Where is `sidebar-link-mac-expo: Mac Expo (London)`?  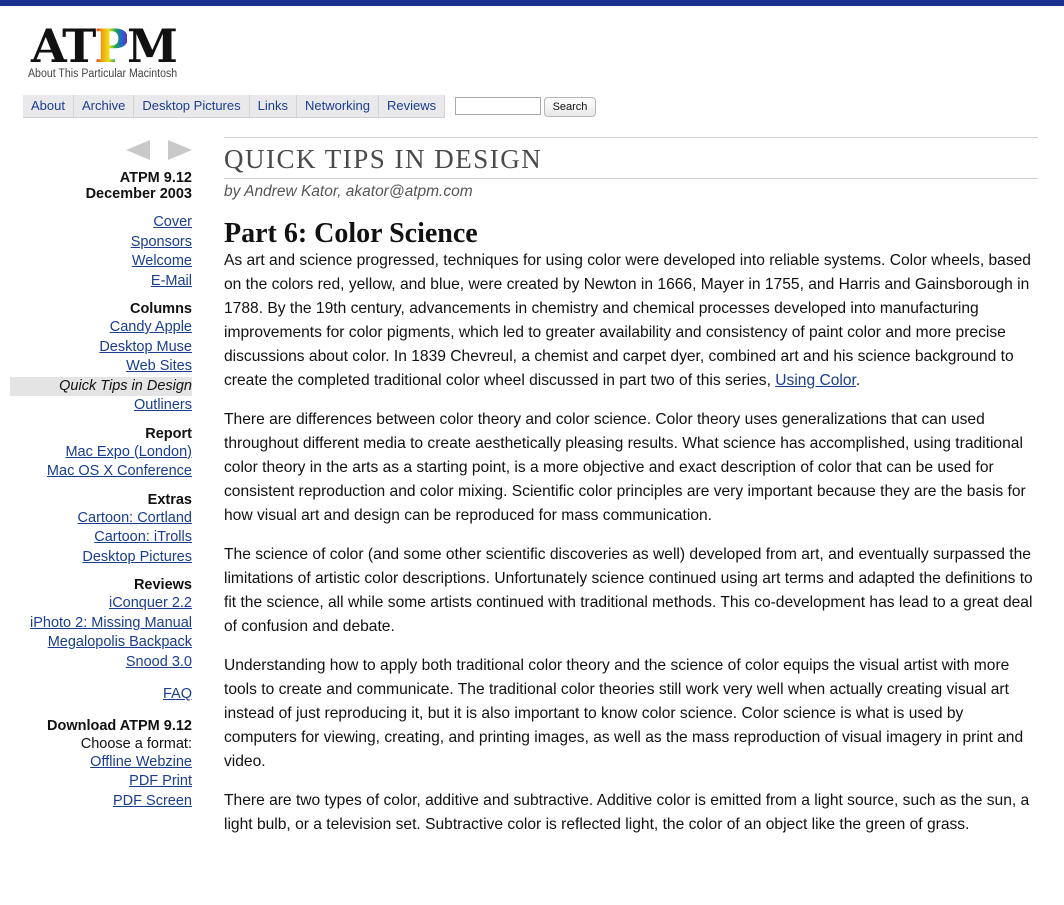
sidebar-link-mac-expo: Mac Expo (London) is located at coordinates (101, 453).